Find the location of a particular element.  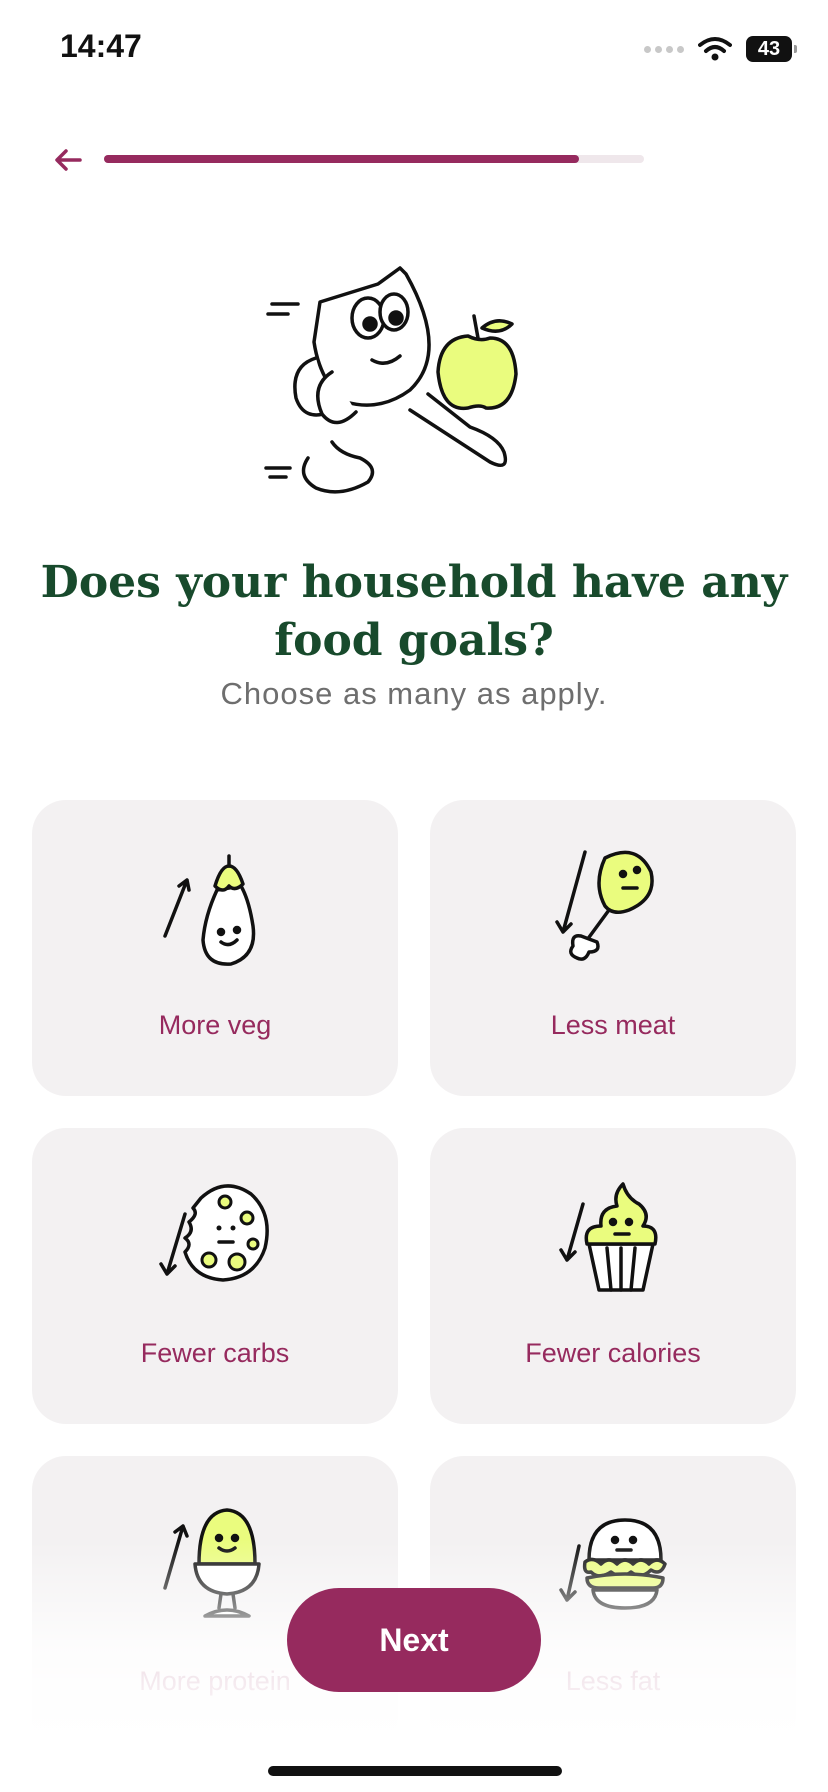

question-subtitle: Choose as many as apply. is located at coordinates (414, 693).